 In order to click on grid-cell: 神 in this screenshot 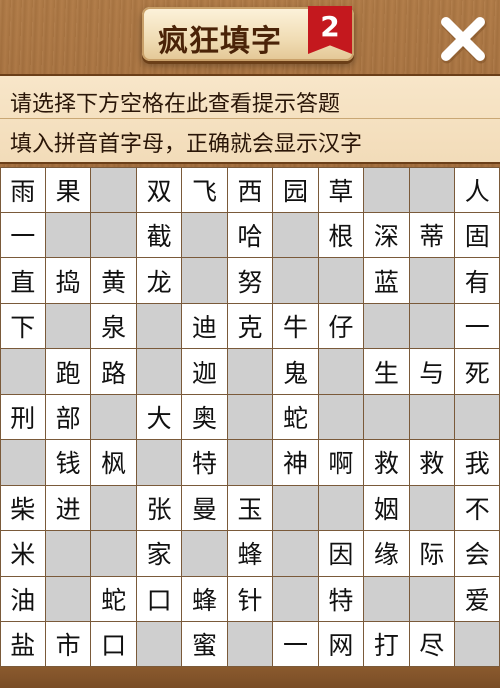, I will do `click(295, 462)`.